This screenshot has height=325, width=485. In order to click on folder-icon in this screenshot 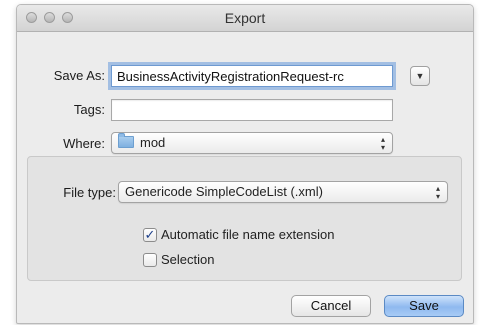, I will do `click(126, 140)`.